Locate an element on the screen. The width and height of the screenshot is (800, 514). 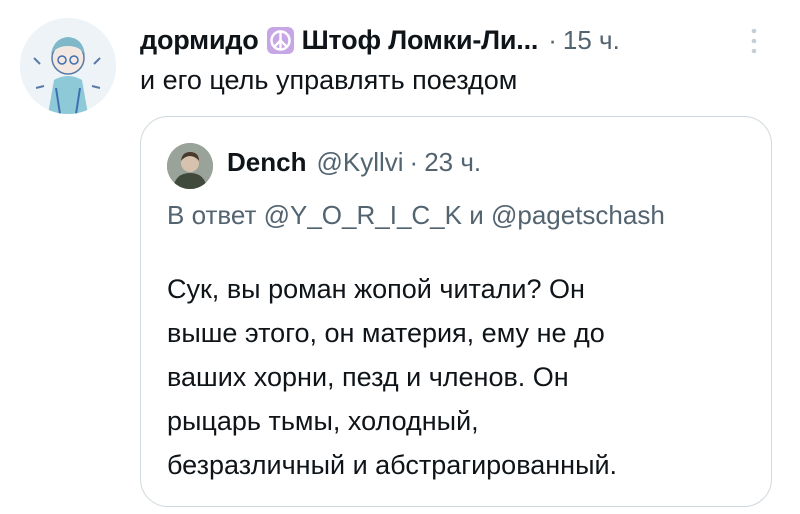
reply-to-line: В ответ @Y_O_R_I_C_K и @pagetschash is located at coordinates (416, 215).